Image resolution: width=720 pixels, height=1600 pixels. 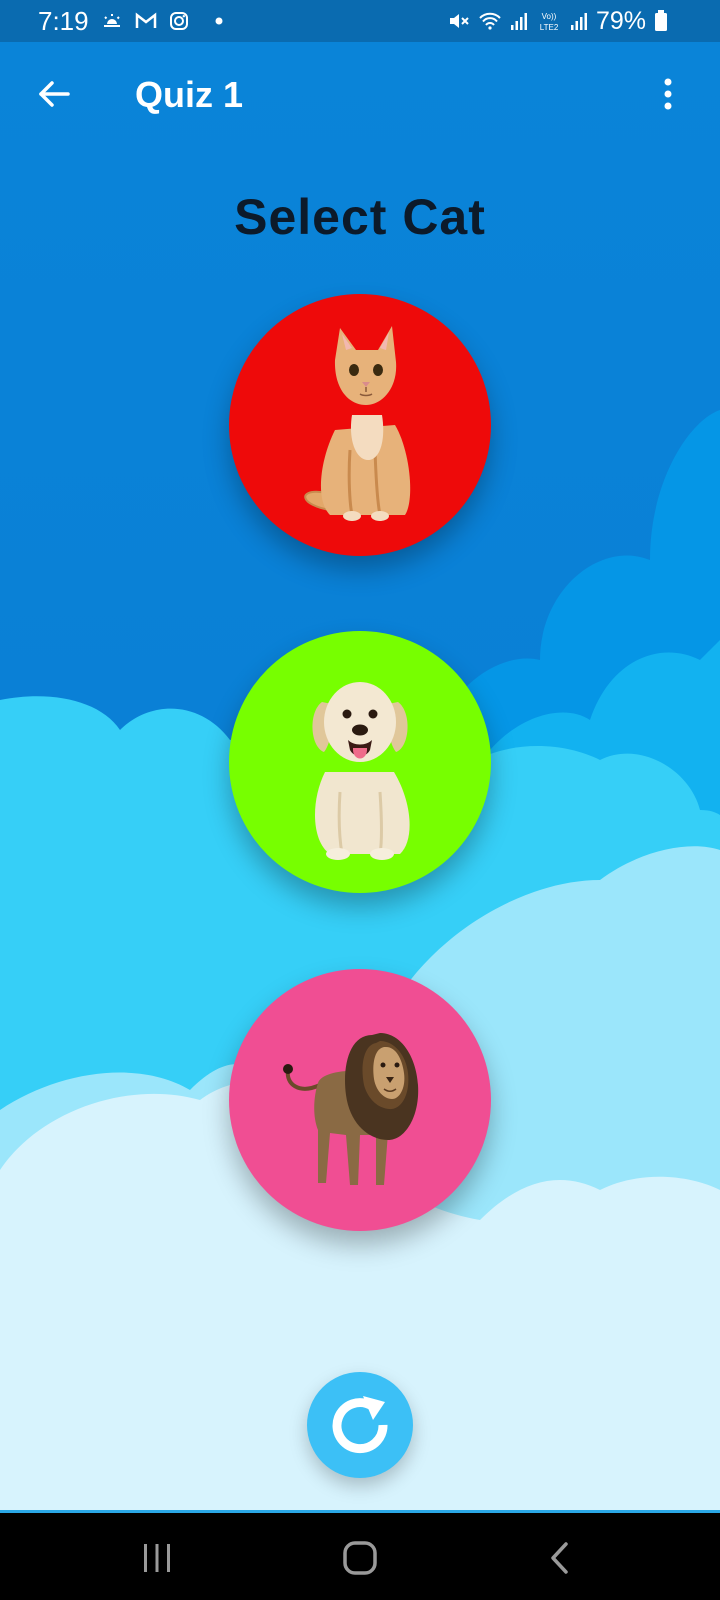 I want to click on recents-icon, so click(x=157, y=1558).